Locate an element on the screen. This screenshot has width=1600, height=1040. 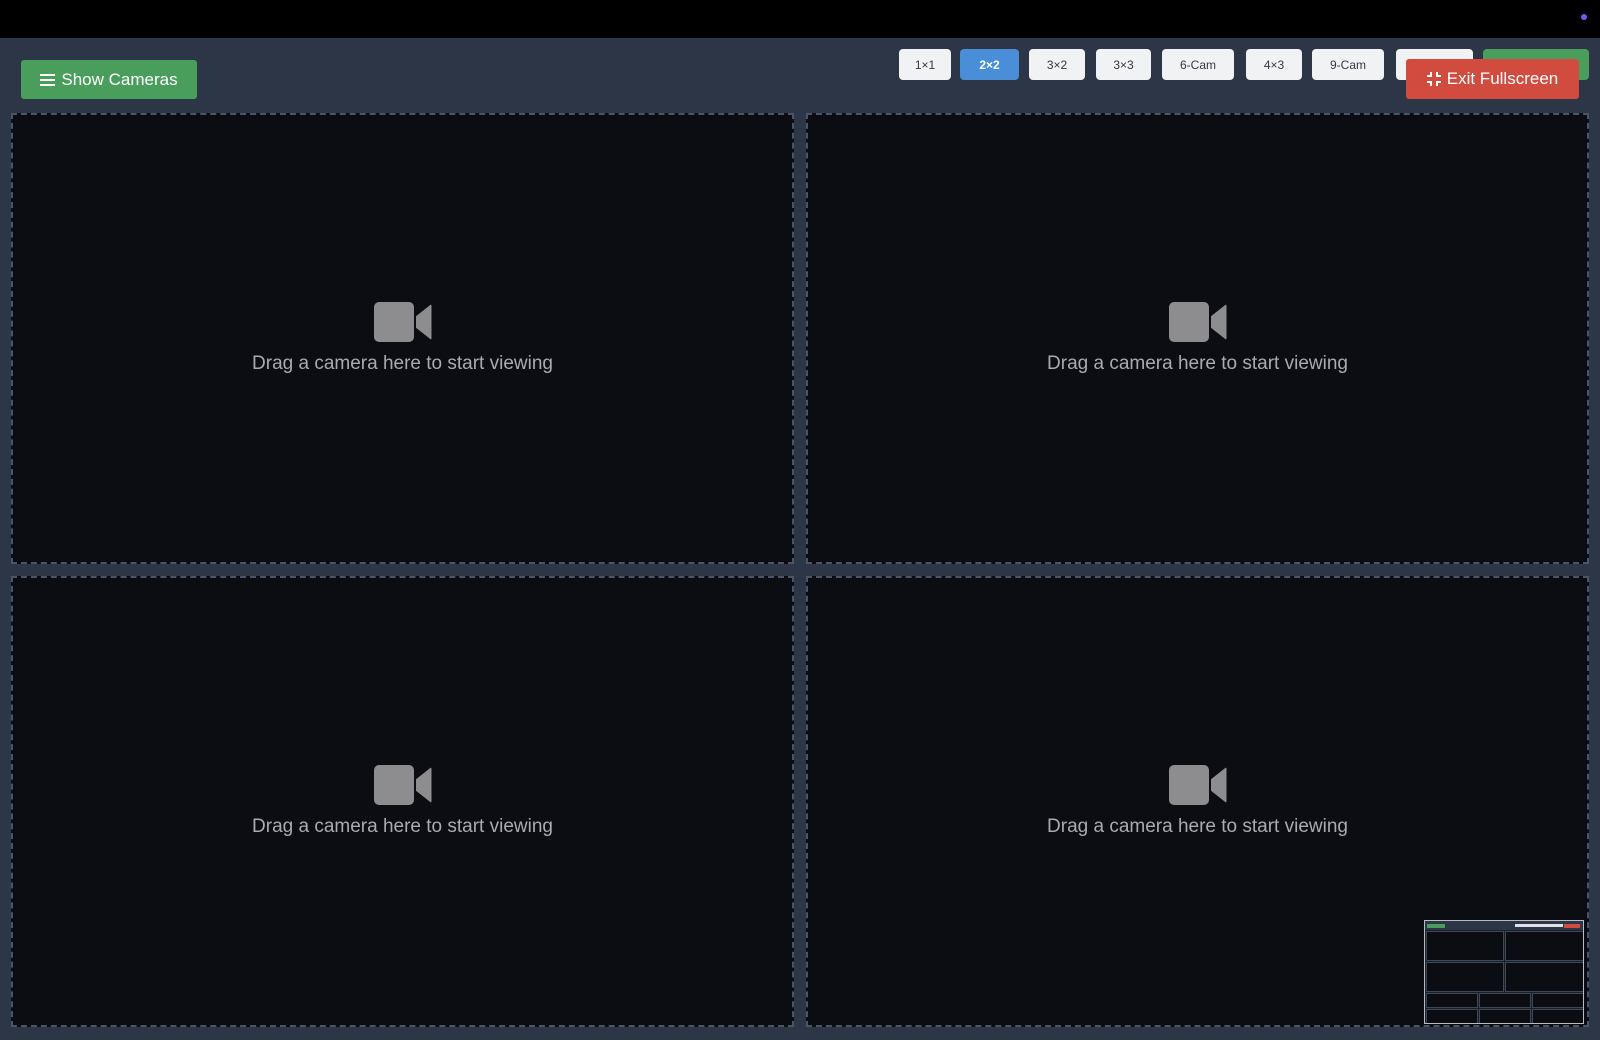
exit-fullscreen-label: Exit Fullscreen is located at coordinates (1502, 78).